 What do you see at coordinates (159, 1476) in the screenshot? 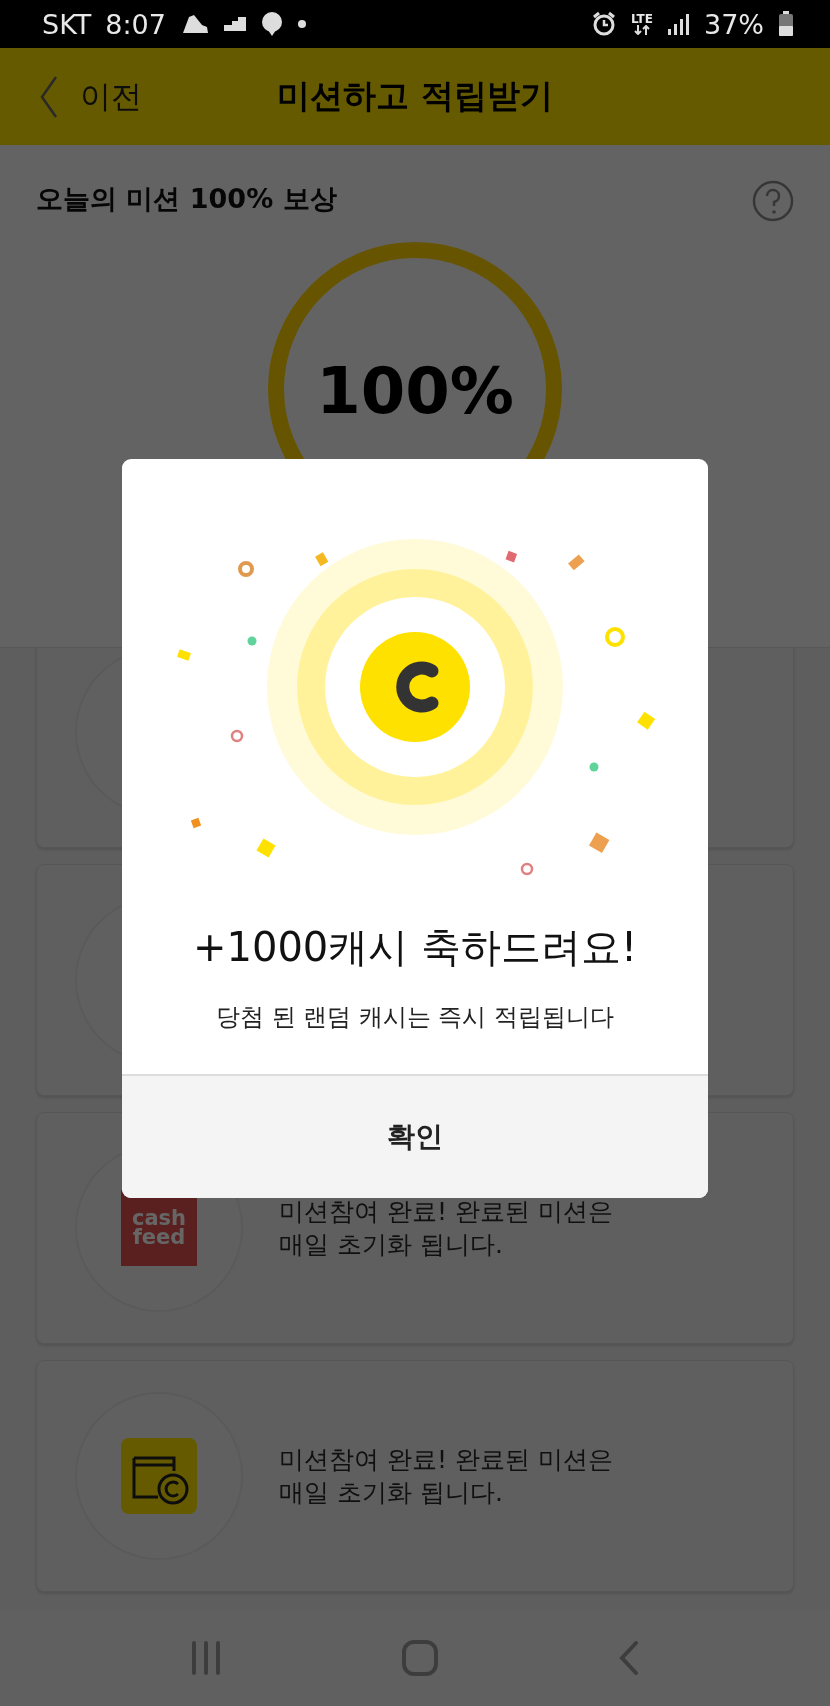
I see `wallet-coin-icon` at bounding box center [159, 1476].